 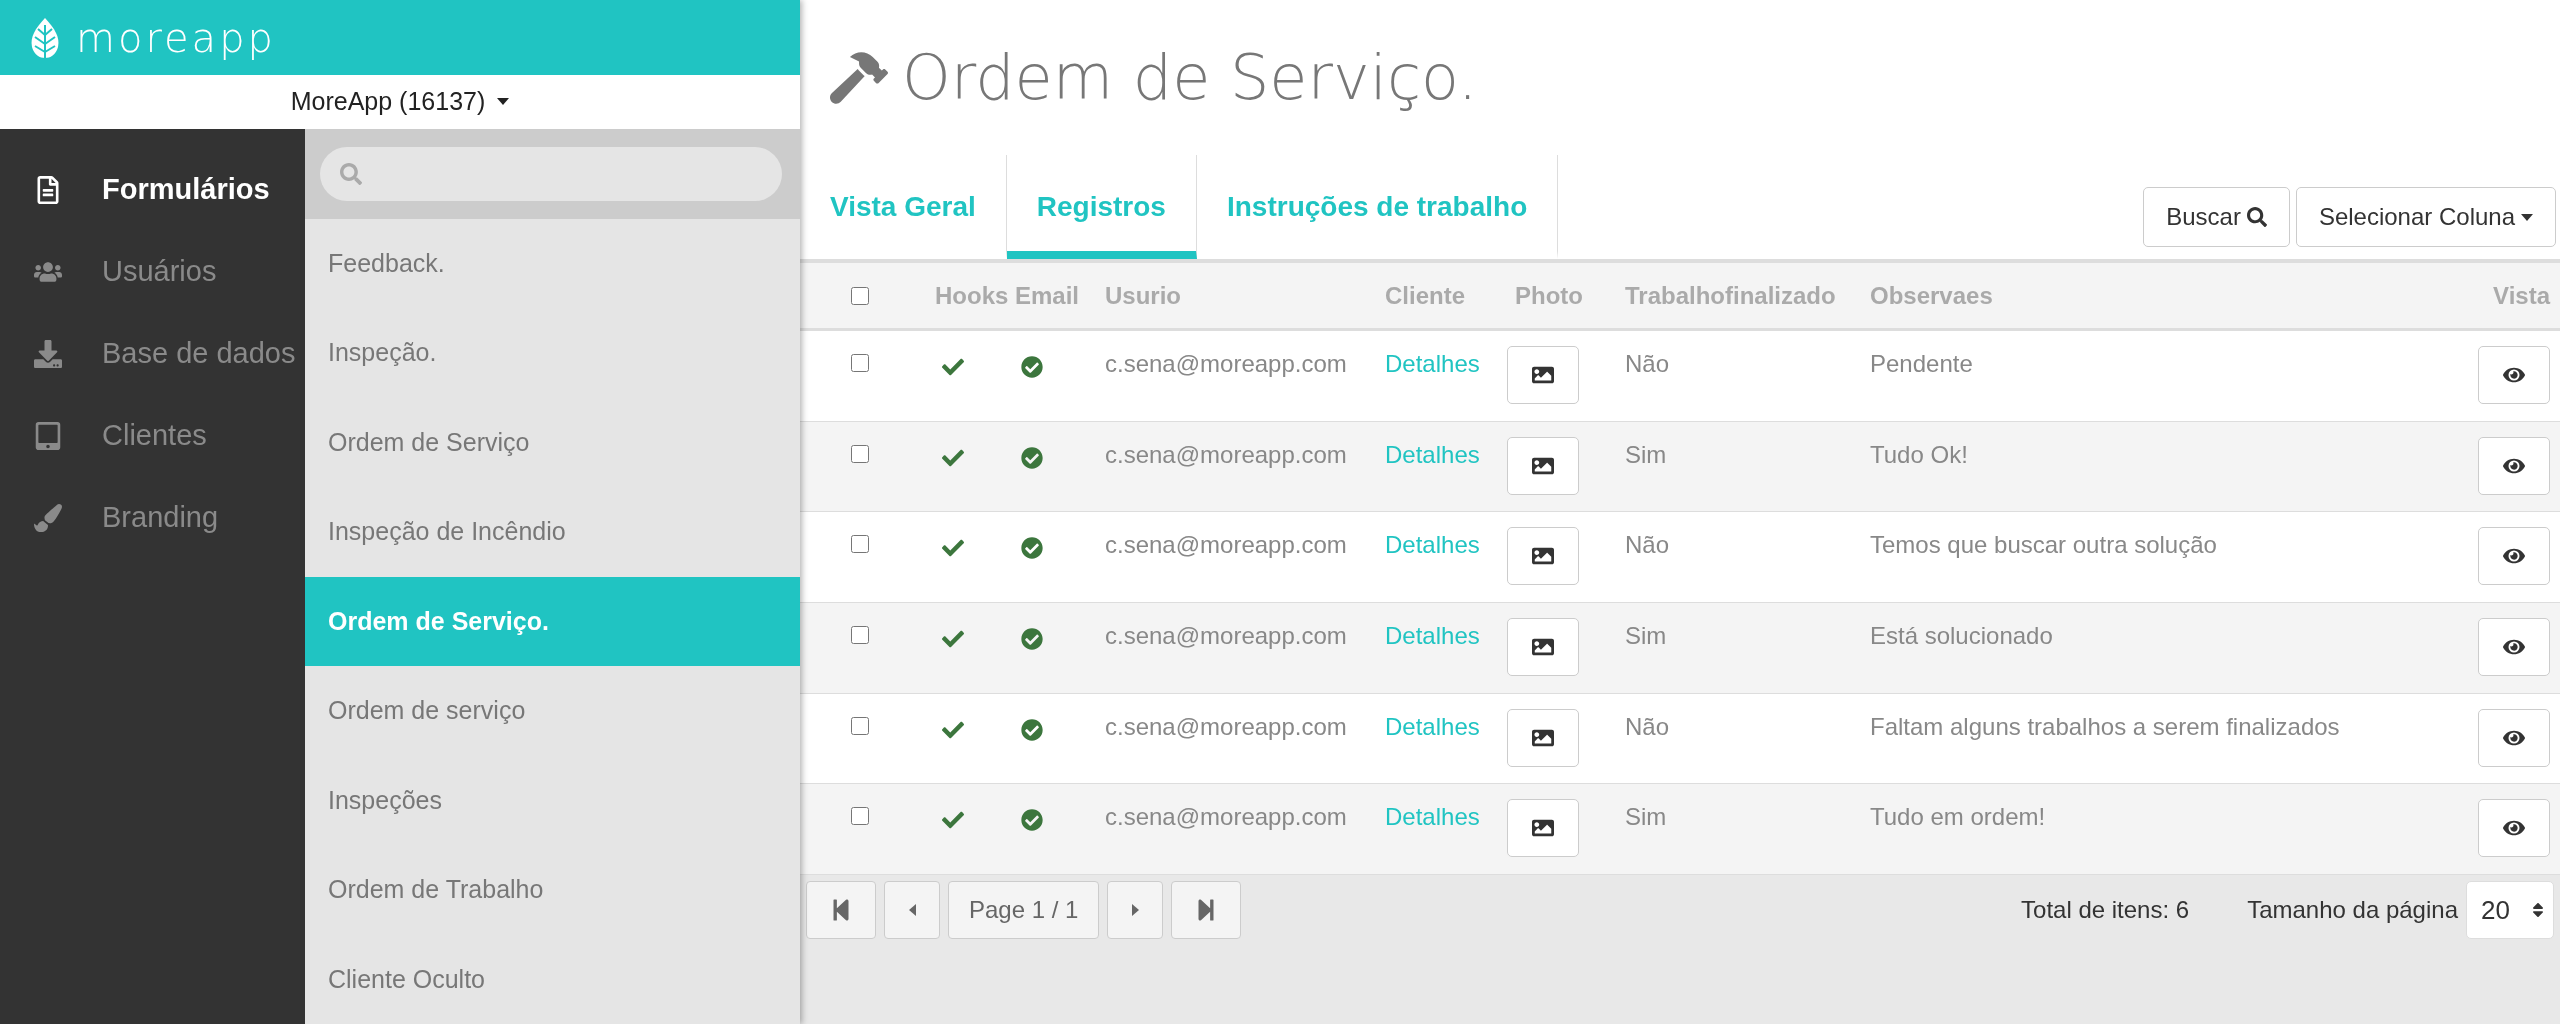 I want to click on column-header: Hooks, so click(x=972, y=295).